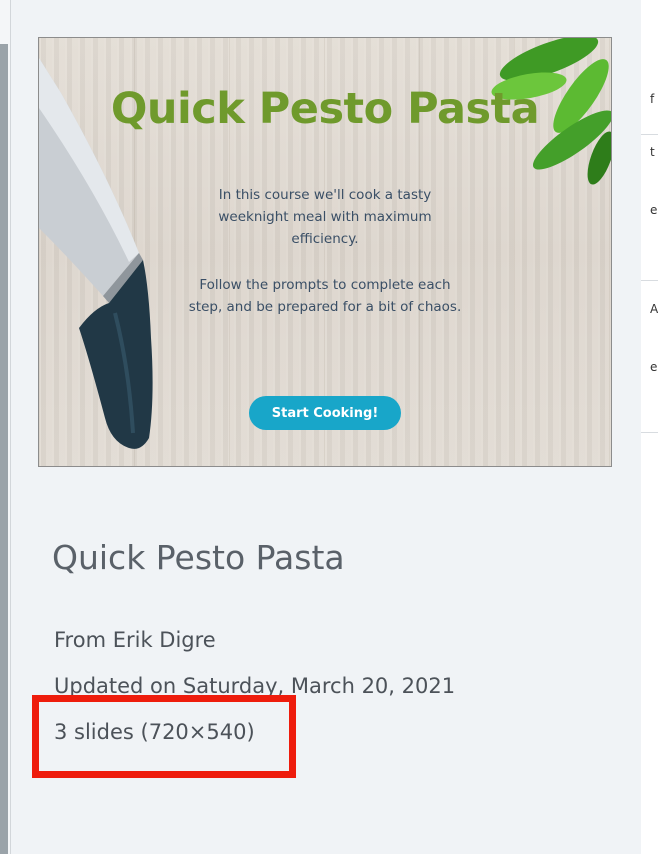 The height and width of the screenshot is (854, 658). What do you see at coordinates (654, 309) in the screenshot?
I see `right-text-fragment: A` at bounding box center [654, 309].